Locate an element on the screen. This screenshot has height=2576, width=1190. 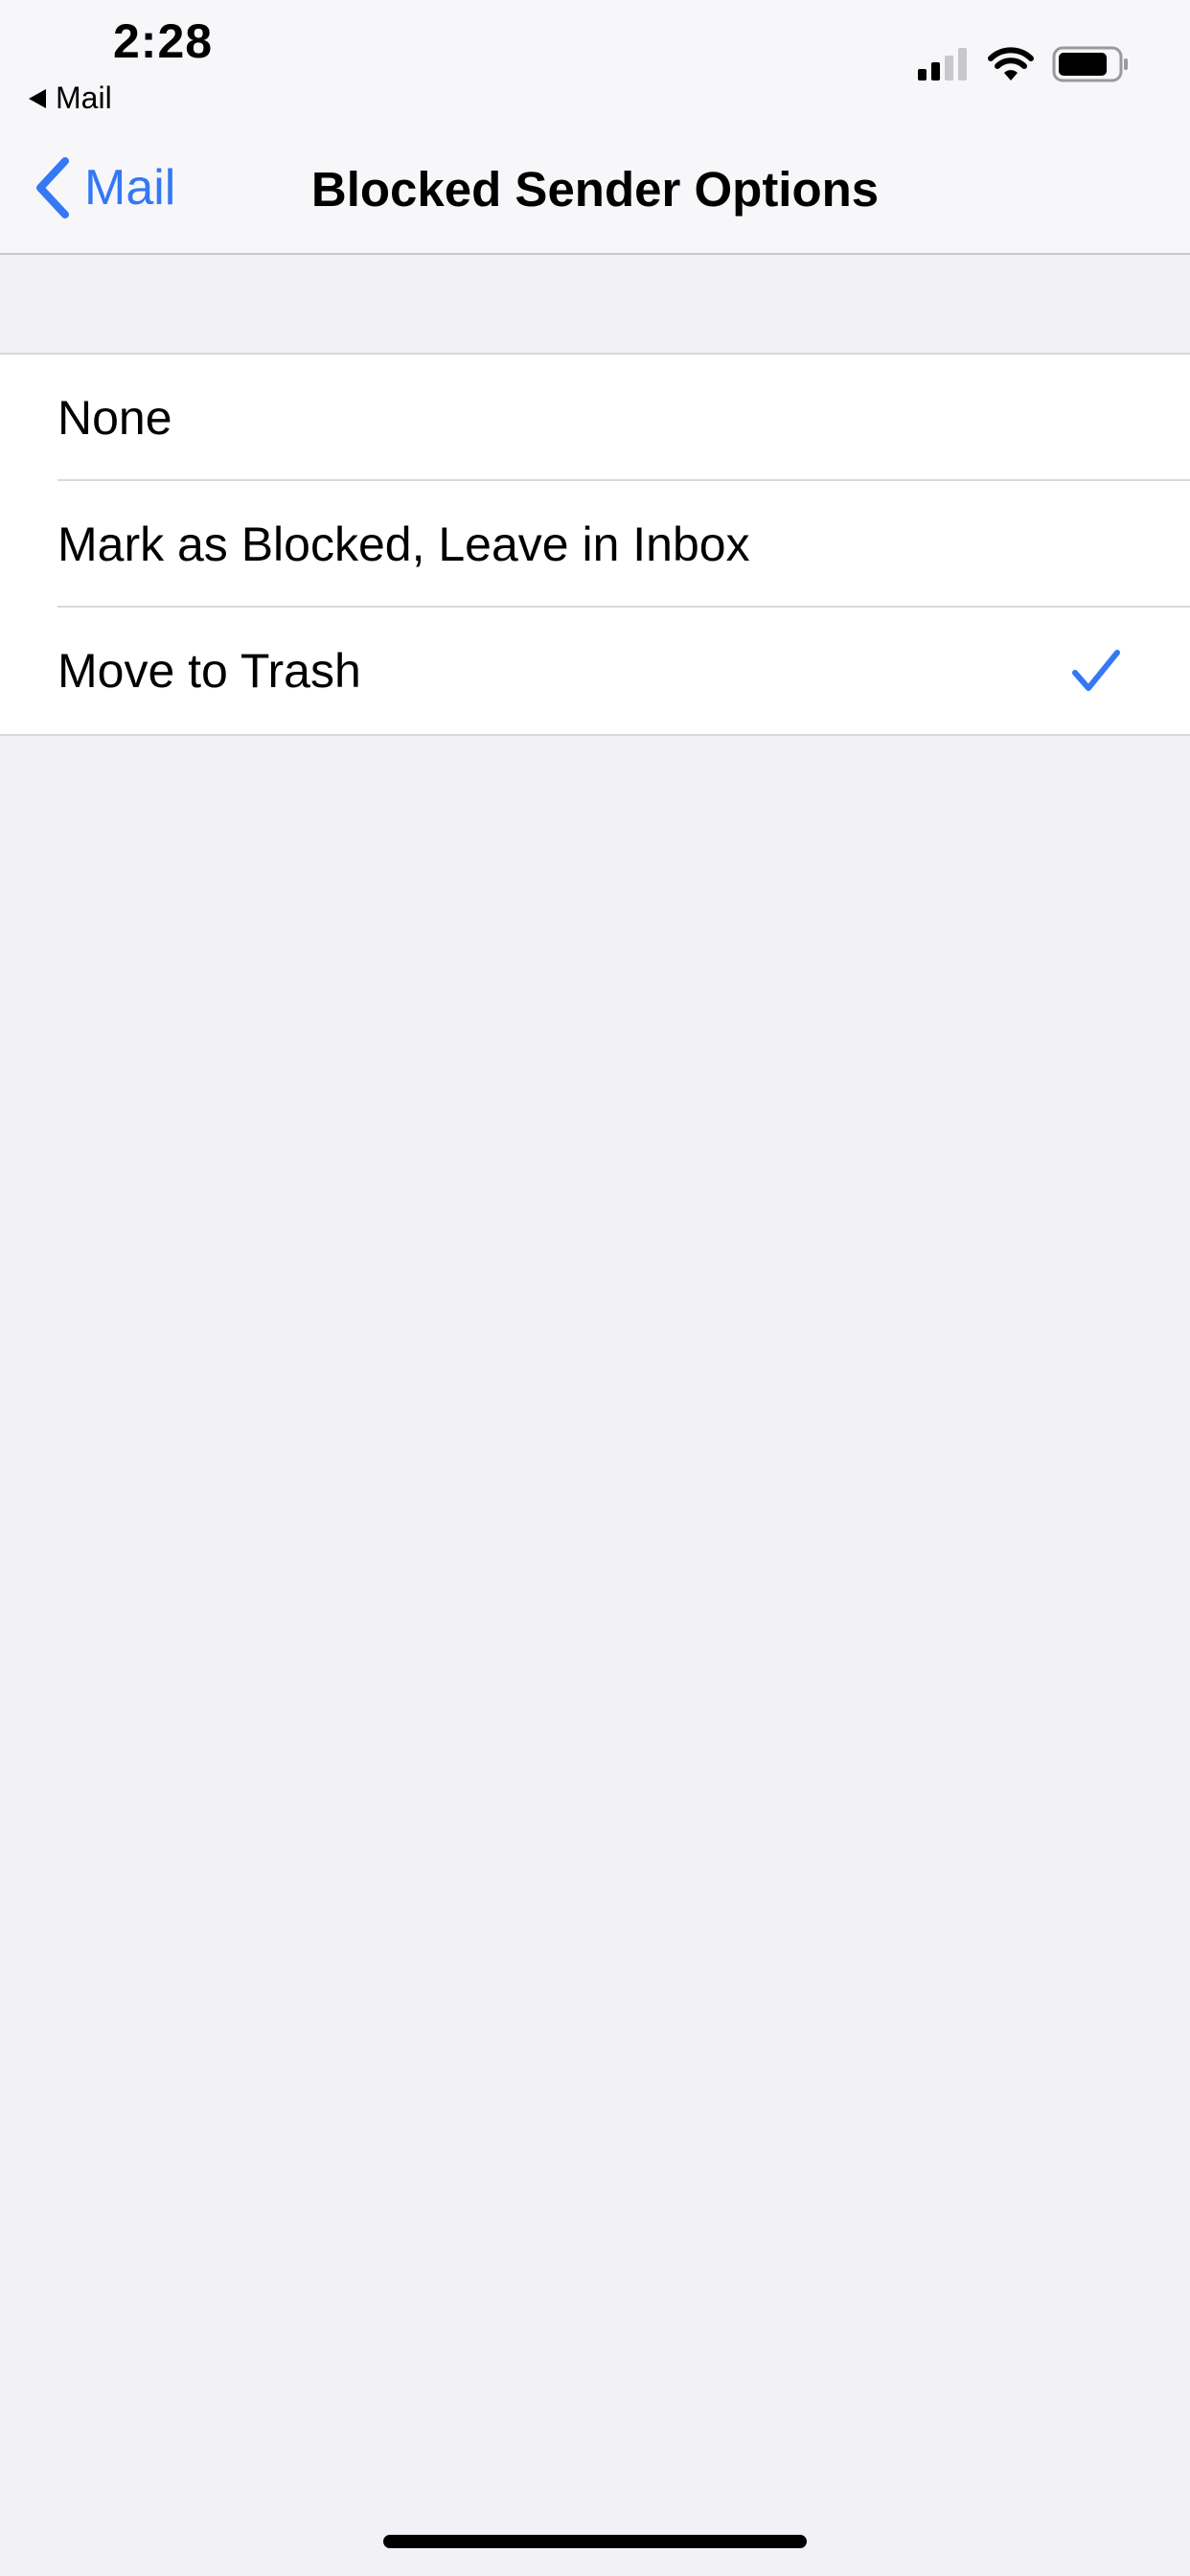
option-move-to-trash: Move to Trash is located at coordinates (595, 671).